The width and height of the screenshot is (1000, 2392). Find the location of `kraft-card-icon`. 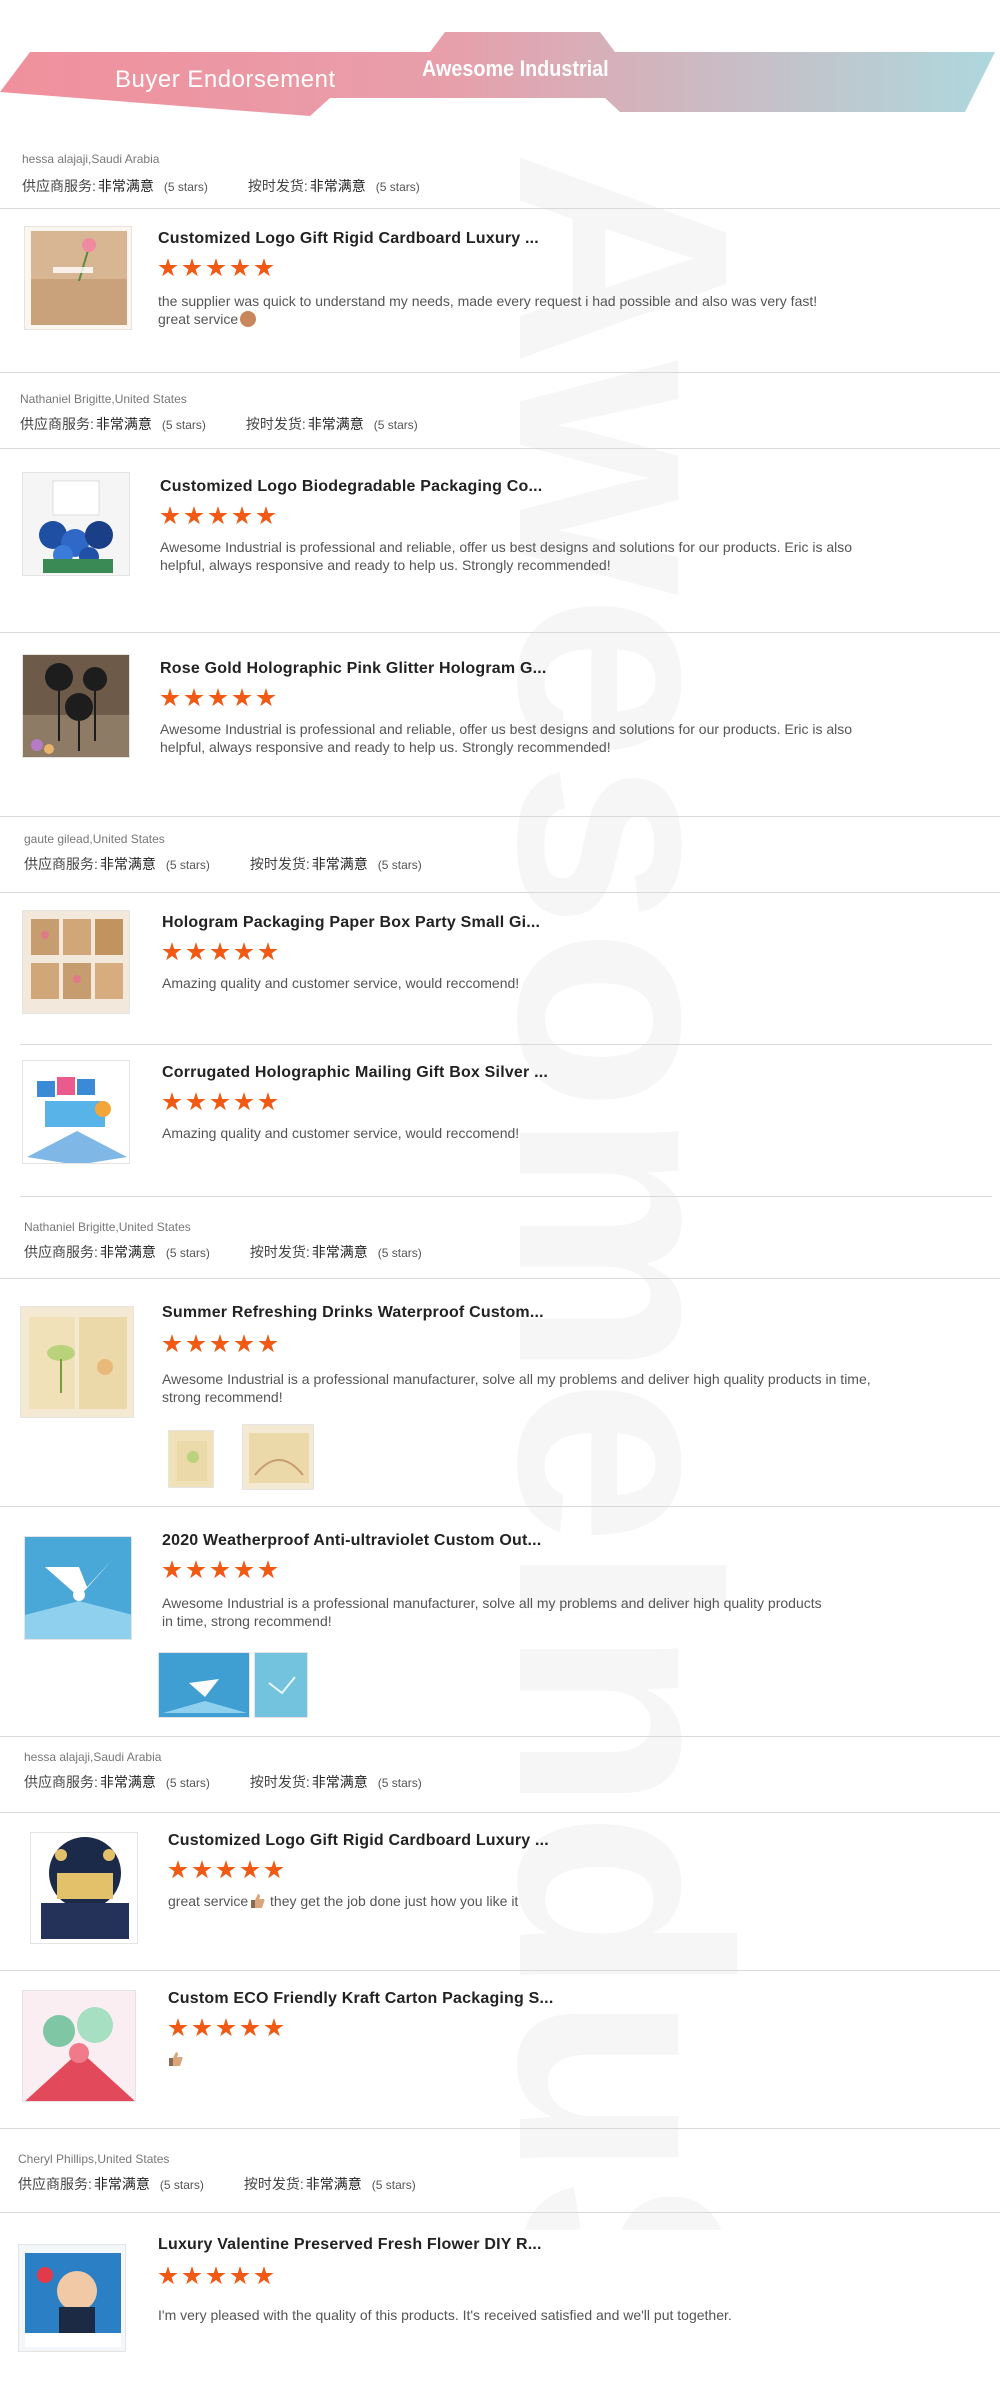

kraft-card-icon is located at coordinates (78, 278).